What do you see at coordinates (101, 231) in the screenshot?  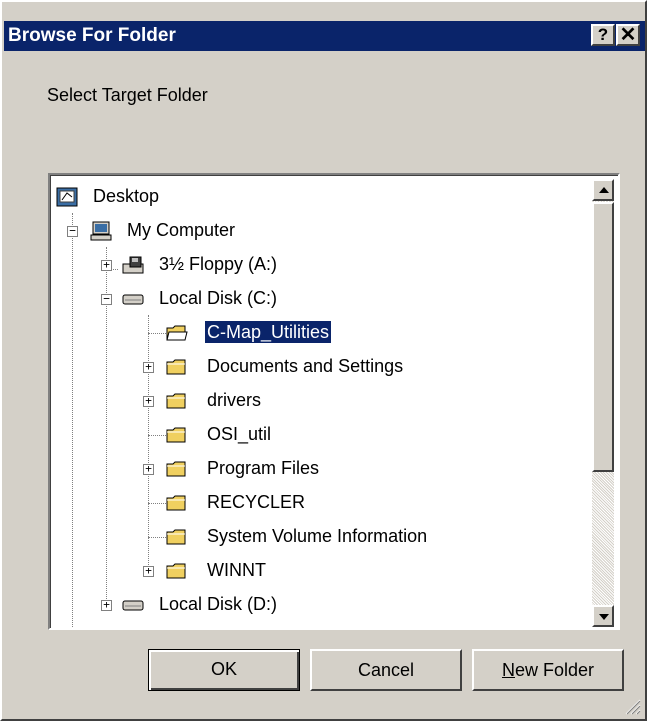 I see `computer-icon` at bounding box center [101, 231].